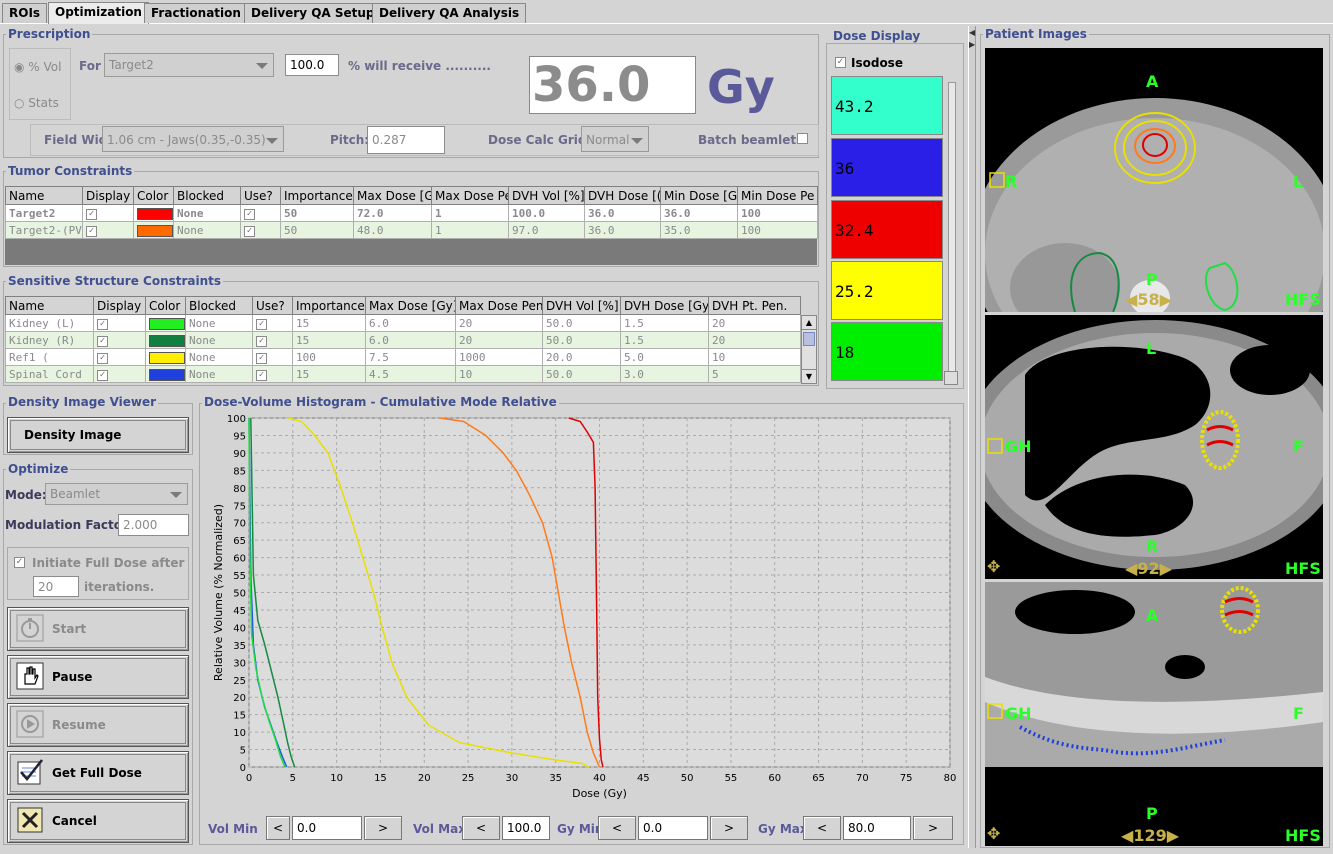 This screenshot has height=854, width=1333. I want to click on col-max-dose: Max Dose [Gy], so click(410, 305).